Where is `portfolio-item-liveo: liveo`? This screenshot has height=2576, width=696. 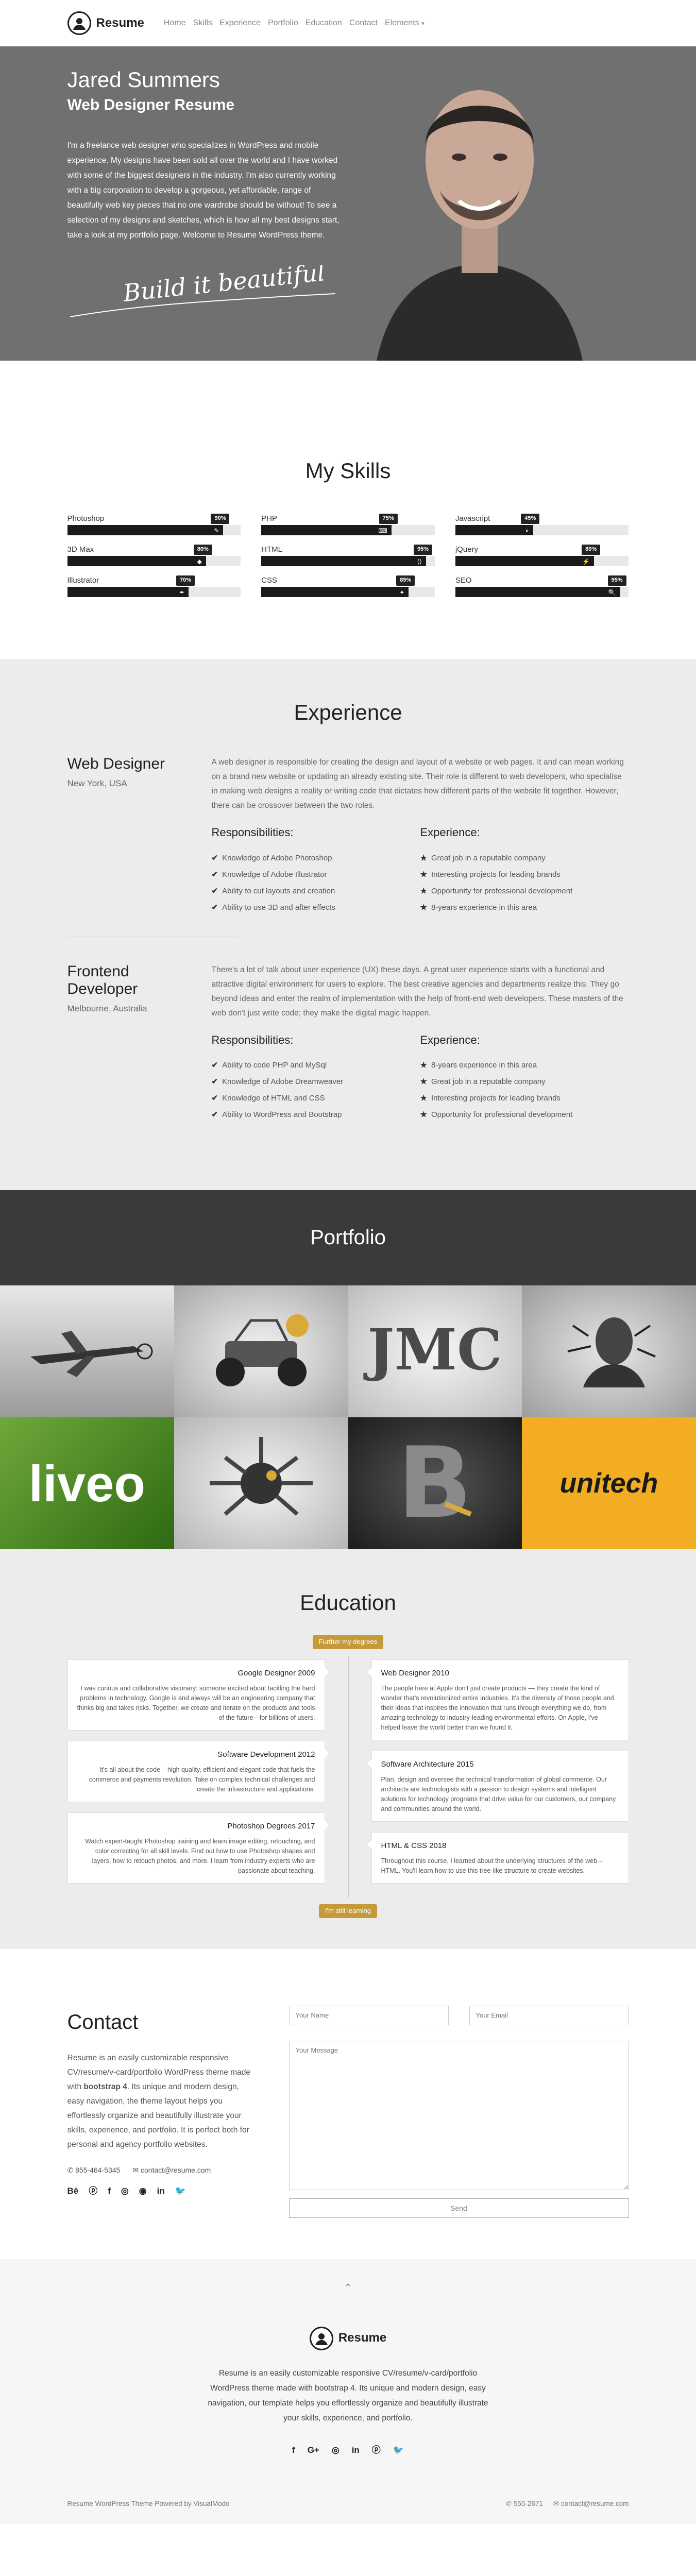
portfolio-item-liveo: liveo is located at coordinates (87, 1483).